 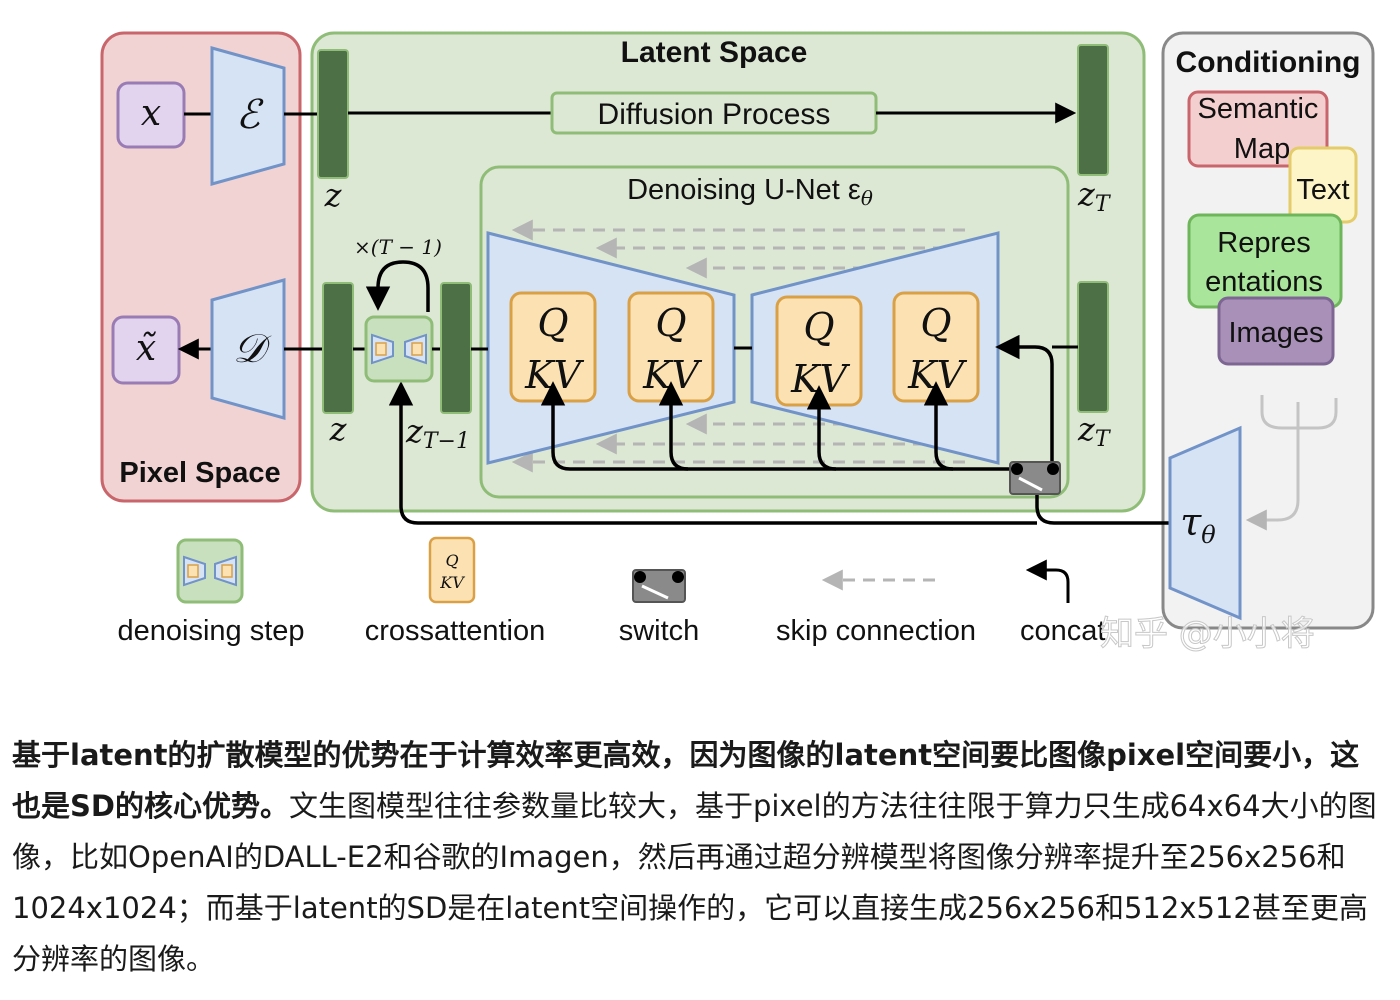 What do you see at coordinates (248, 349) in the screenshot?
I see `decoder-block: 𝒟` at bounding box center [248, 349].